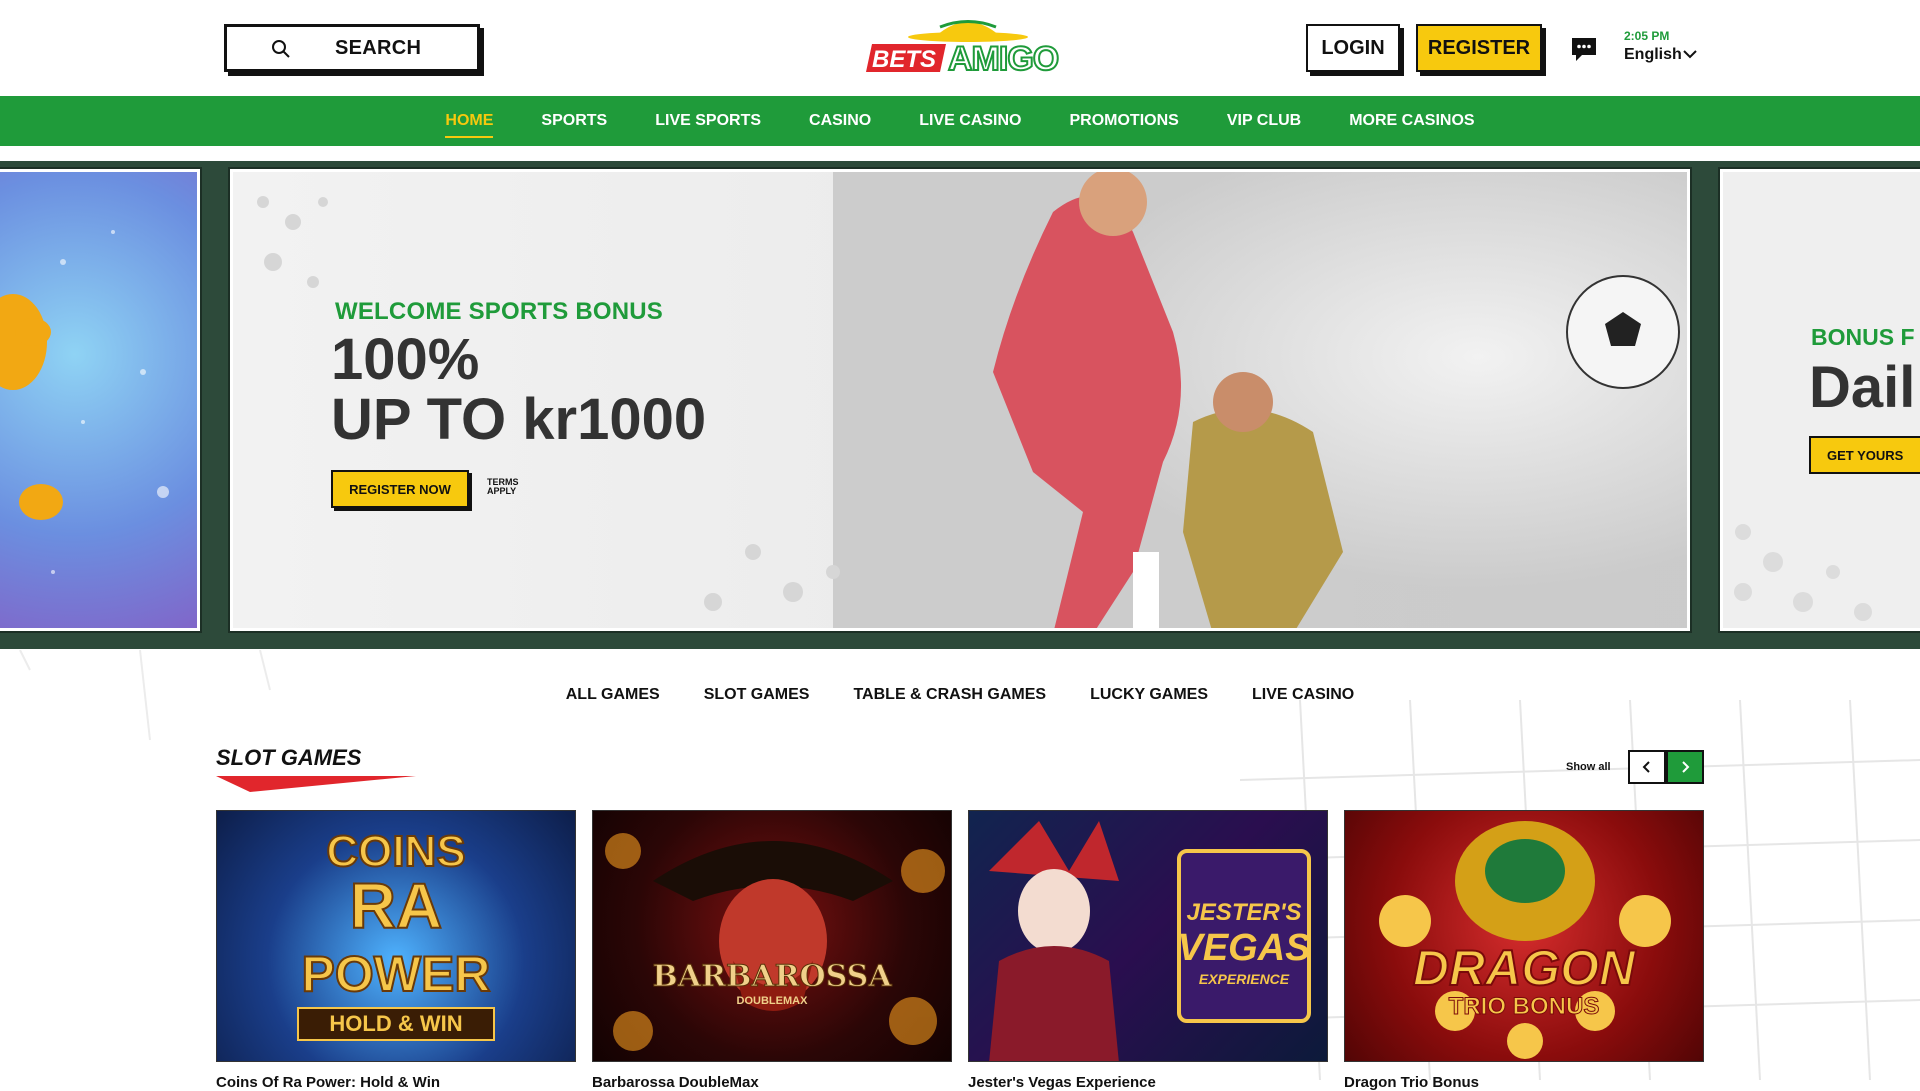 The image size is (1920, 1091). I want to click on carousel-slide-previous, so click(104, 405).